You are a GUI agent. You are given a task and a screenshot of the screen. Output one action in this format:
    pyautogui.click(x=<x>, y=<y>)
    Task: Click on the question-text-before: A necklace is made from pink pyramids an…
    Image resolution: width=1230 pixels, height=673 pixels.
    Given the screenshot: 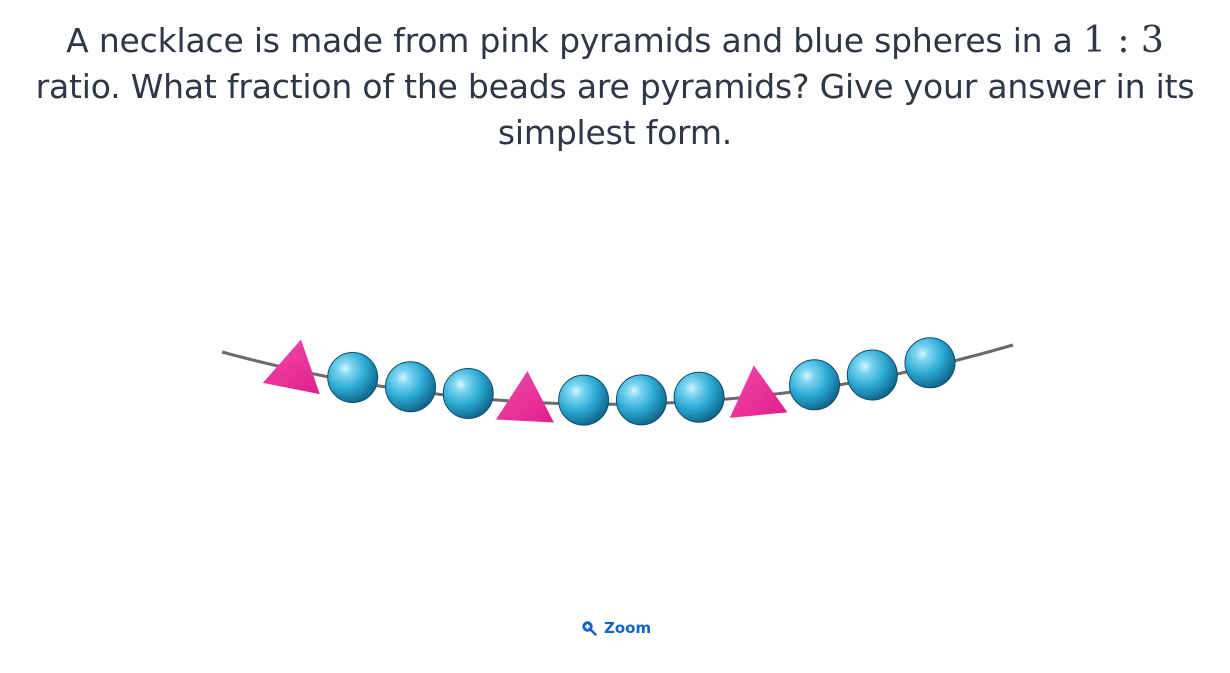 What is the action you would take?
    pyautogui.click(x=569, y=40)
    